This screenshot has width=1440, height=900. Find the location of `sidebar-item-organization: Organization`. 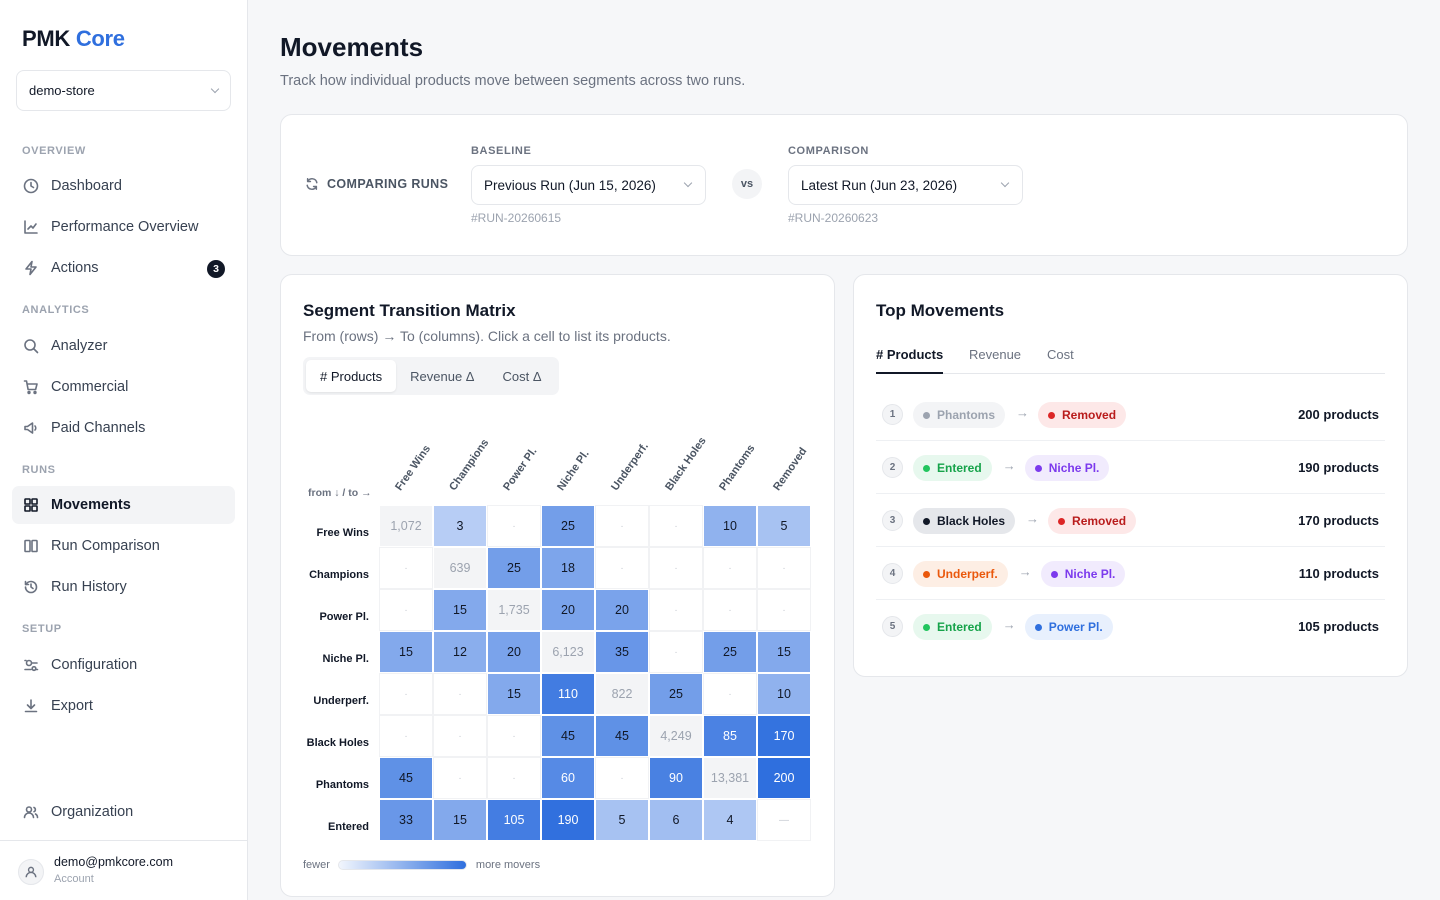

sidebar-item-organization: Organization is located at coordinates (123, 812).